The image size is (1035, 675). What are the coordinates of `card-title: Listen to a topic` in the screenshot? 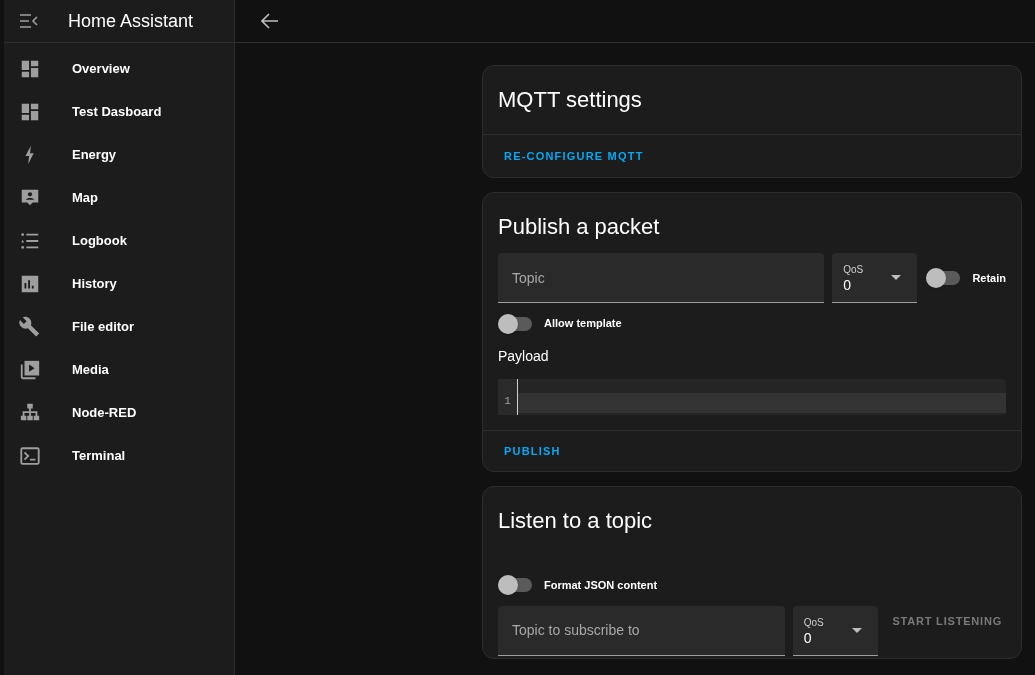 It's located at (575, 521).